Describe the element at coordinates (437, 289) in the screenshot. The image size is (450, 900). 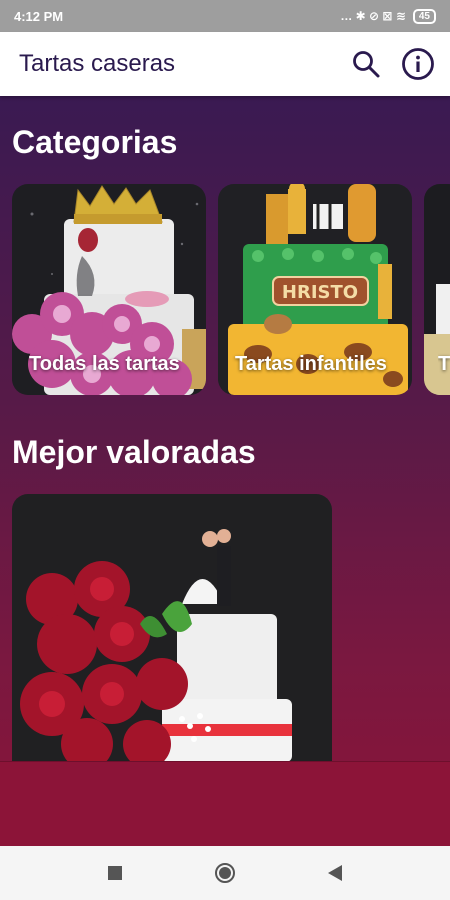
I see `category-card-peek: T` at that location.